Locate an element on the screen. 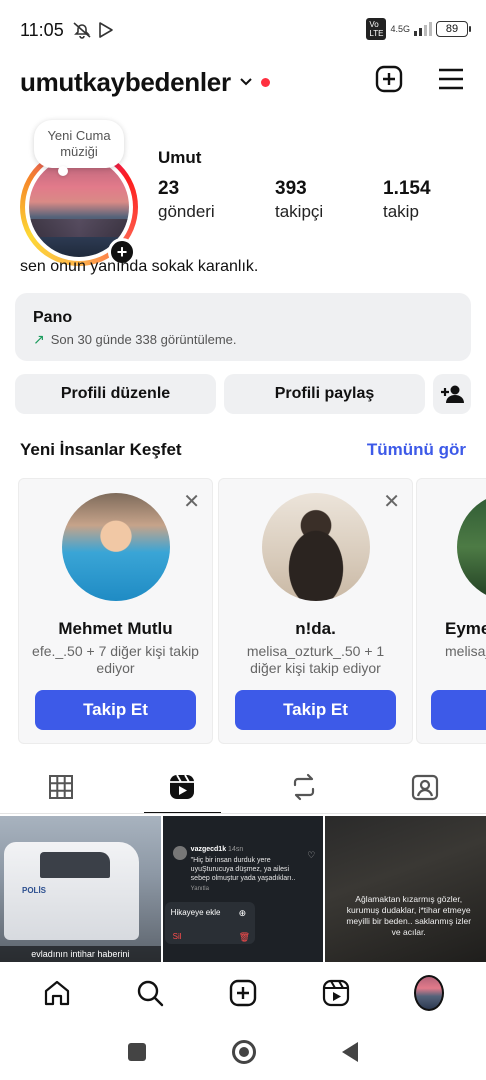  tab-posts is located at coordinates (61, 787).